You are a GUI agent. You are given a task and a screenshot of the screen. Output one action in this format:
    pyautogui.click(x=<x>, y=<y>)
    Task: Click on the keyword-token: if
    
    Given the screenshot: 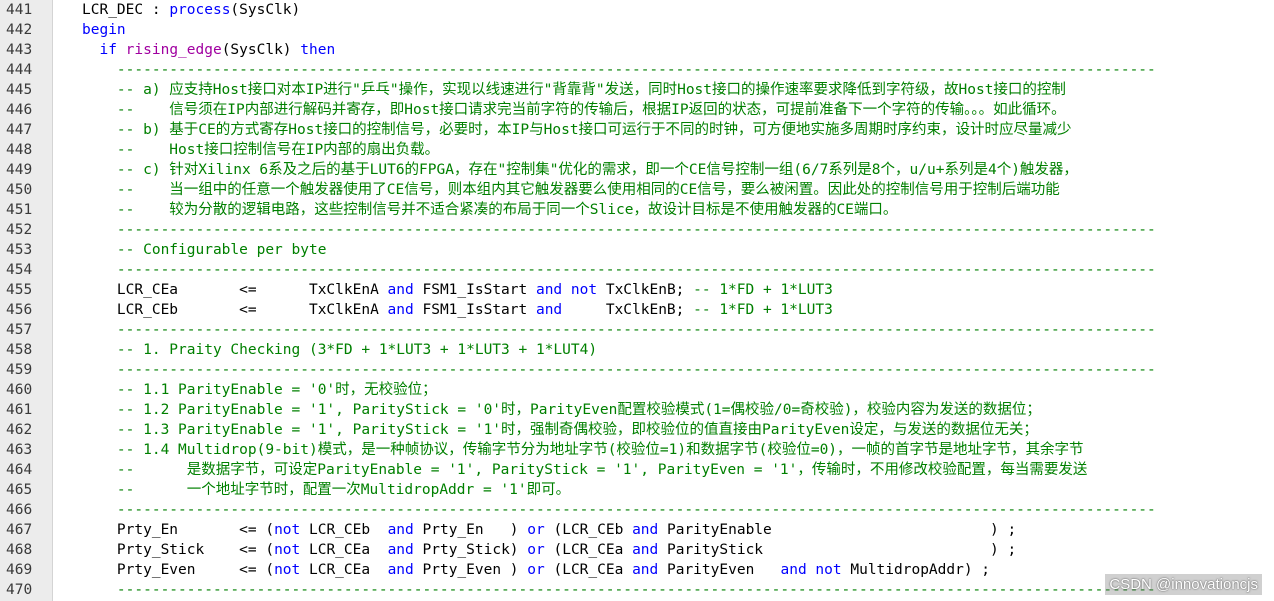 What is the action you would take?
    pyautogui.click(x=108, y=50)
    